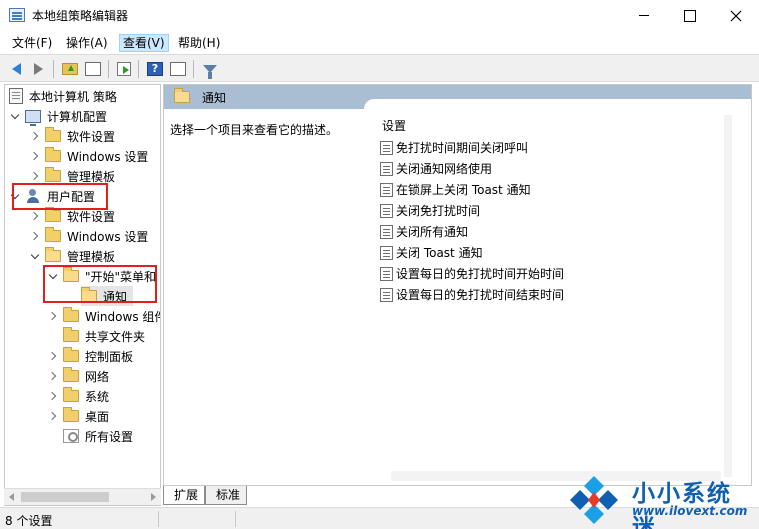  What do you see at coordinates (17, 15) in the screenshot?
I see `policy-editor-app-icon` at bounding box center [17, 15].